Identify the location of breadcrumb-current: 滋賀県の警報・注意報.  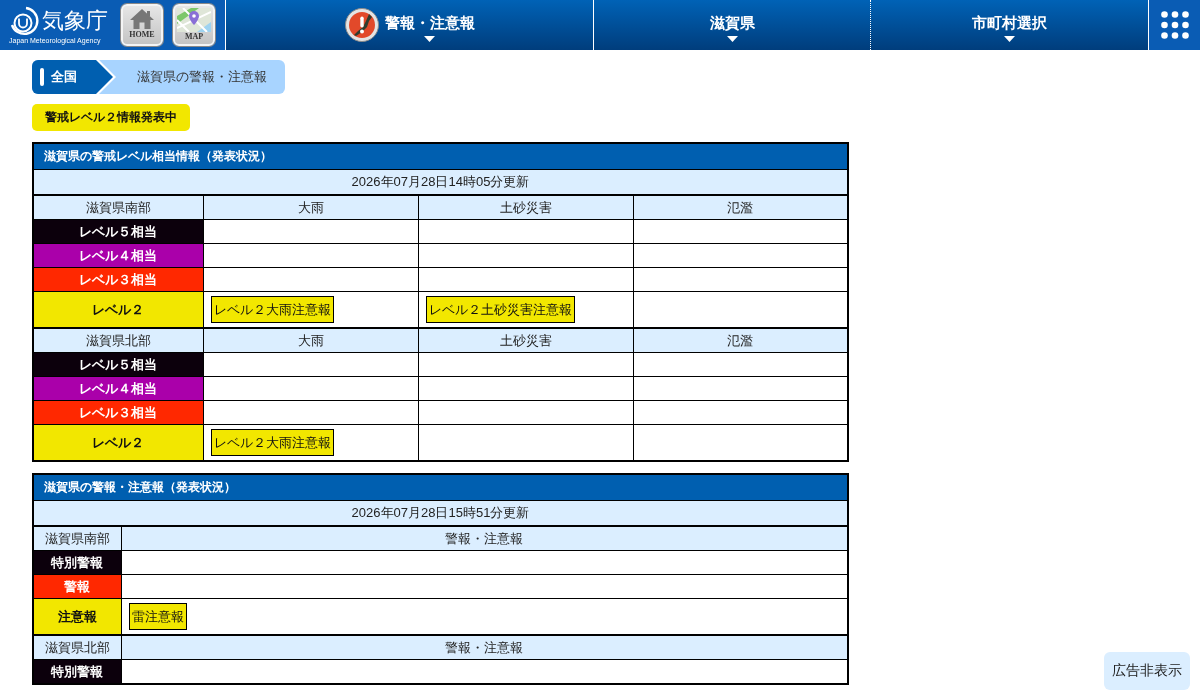
(202, 77).